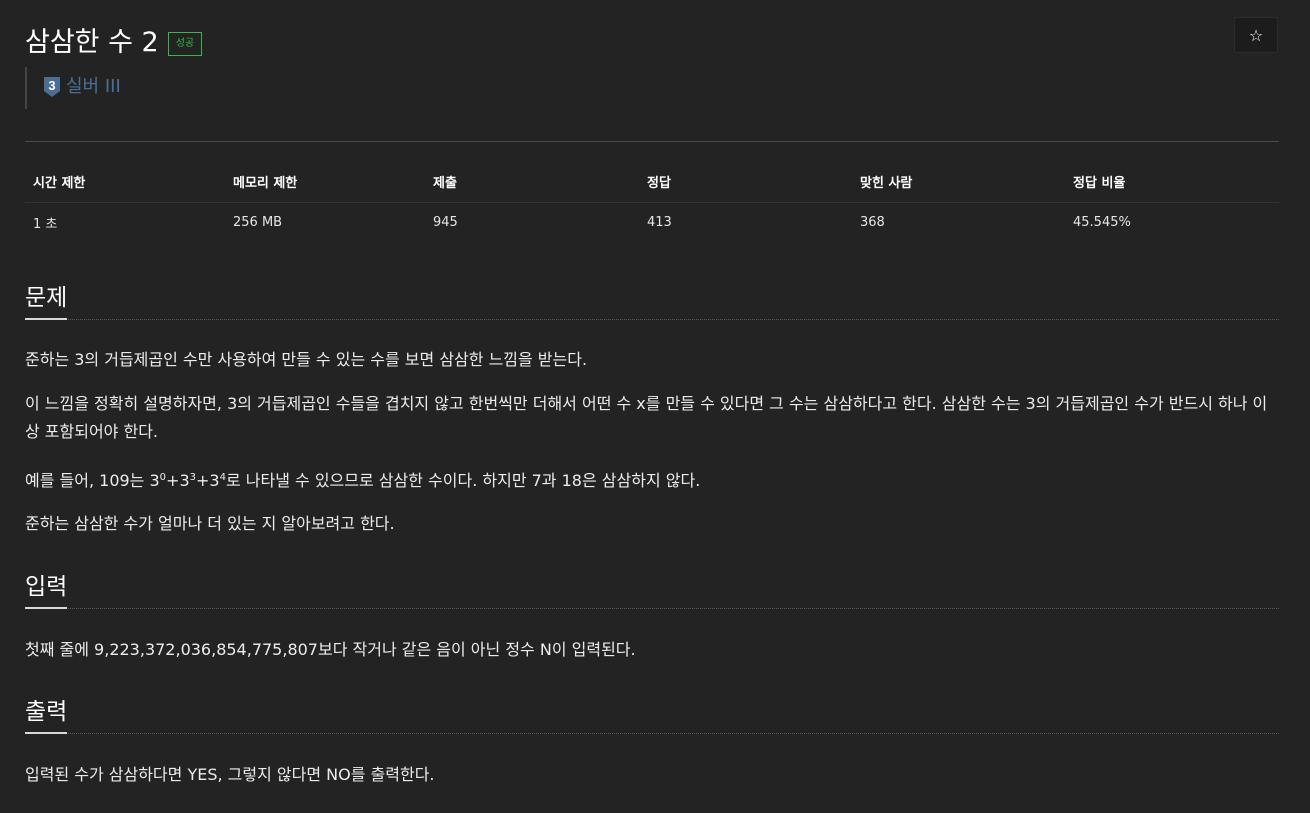  What do you see at coordinates (1102, 222) in the screenshot?
I see `value-accept-ratio: 45.545%` at bounding box center [1102, 222].